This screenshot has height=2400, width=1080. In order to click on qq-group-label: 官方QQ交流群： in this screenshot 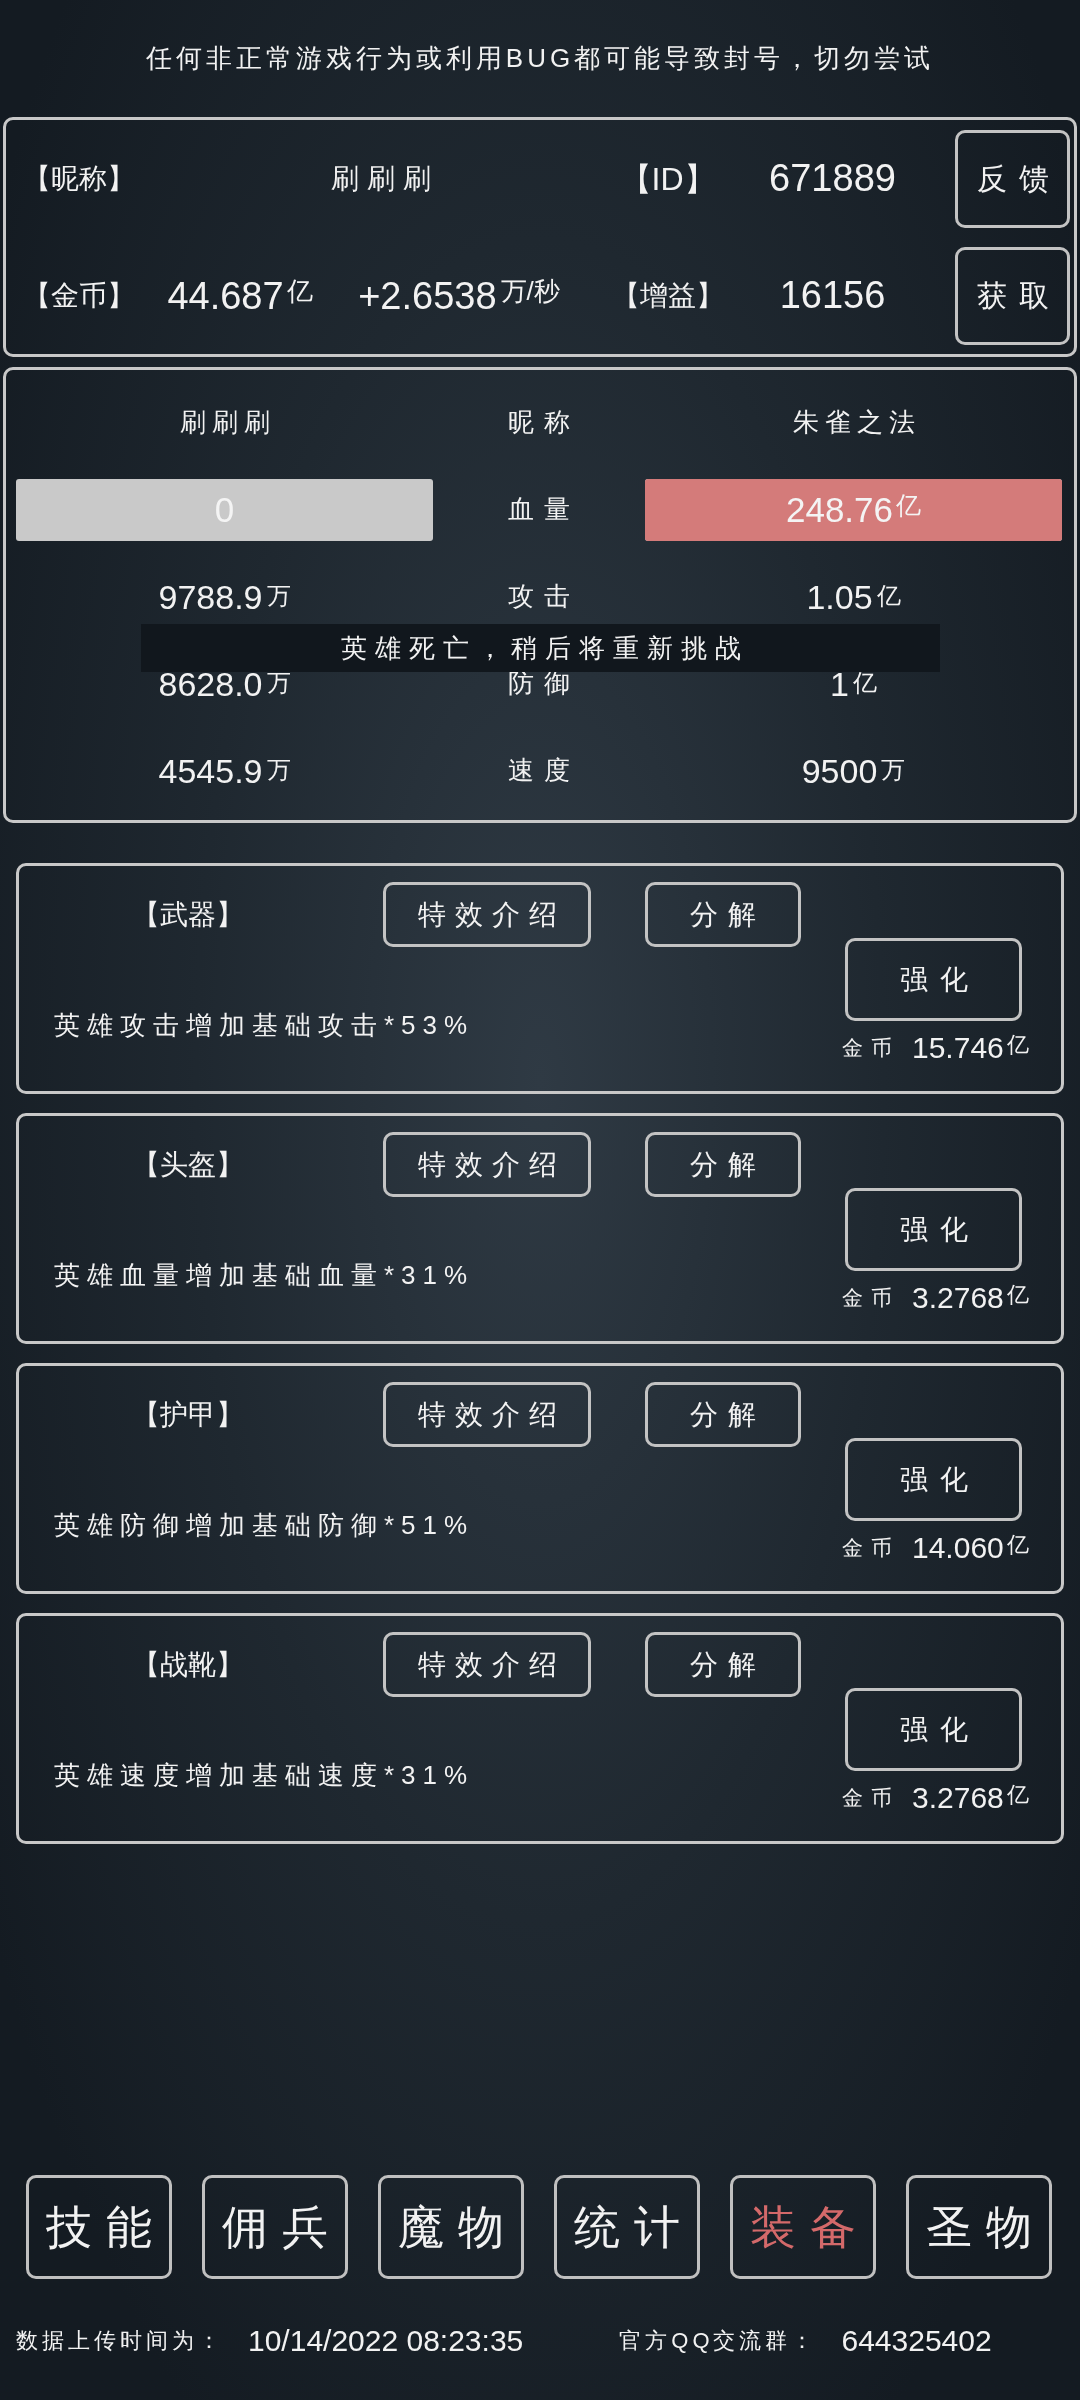, I will do `click(718, 2340)`.